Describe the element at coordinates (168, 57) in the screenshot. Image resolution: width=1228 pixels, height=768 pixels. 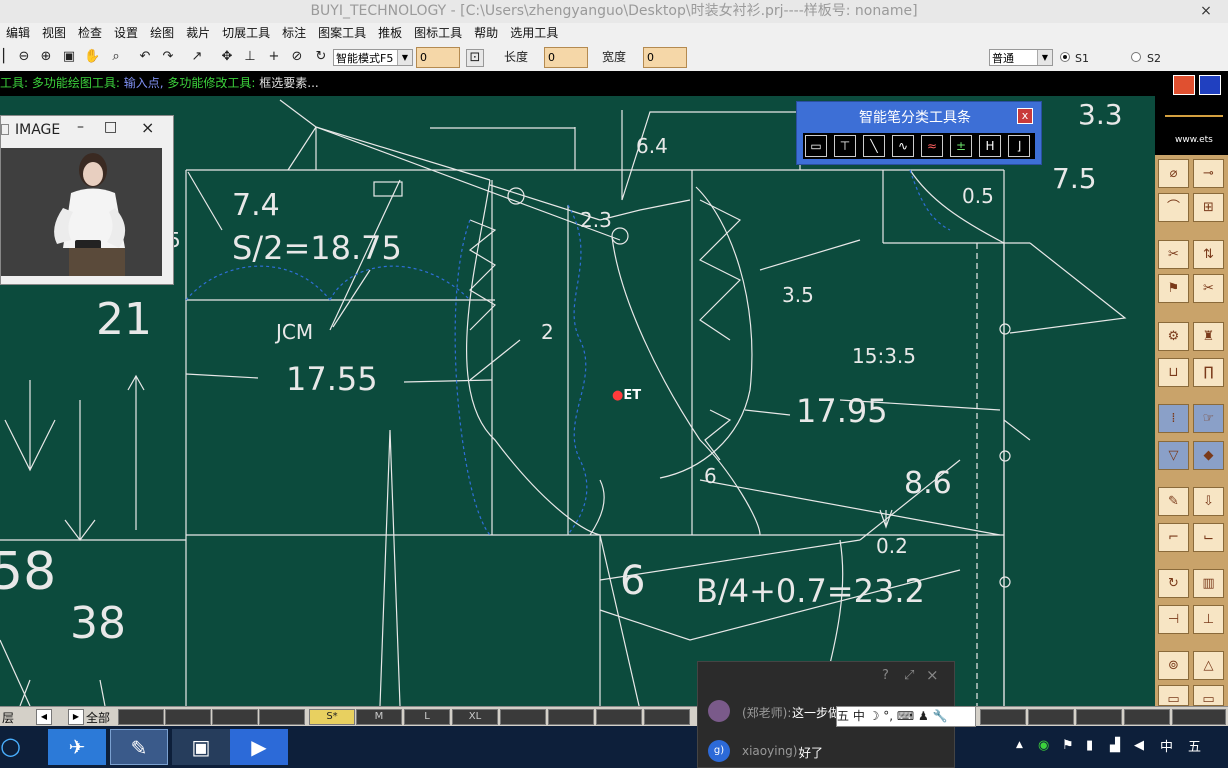
I see `redo-icon: ↷` at that location.